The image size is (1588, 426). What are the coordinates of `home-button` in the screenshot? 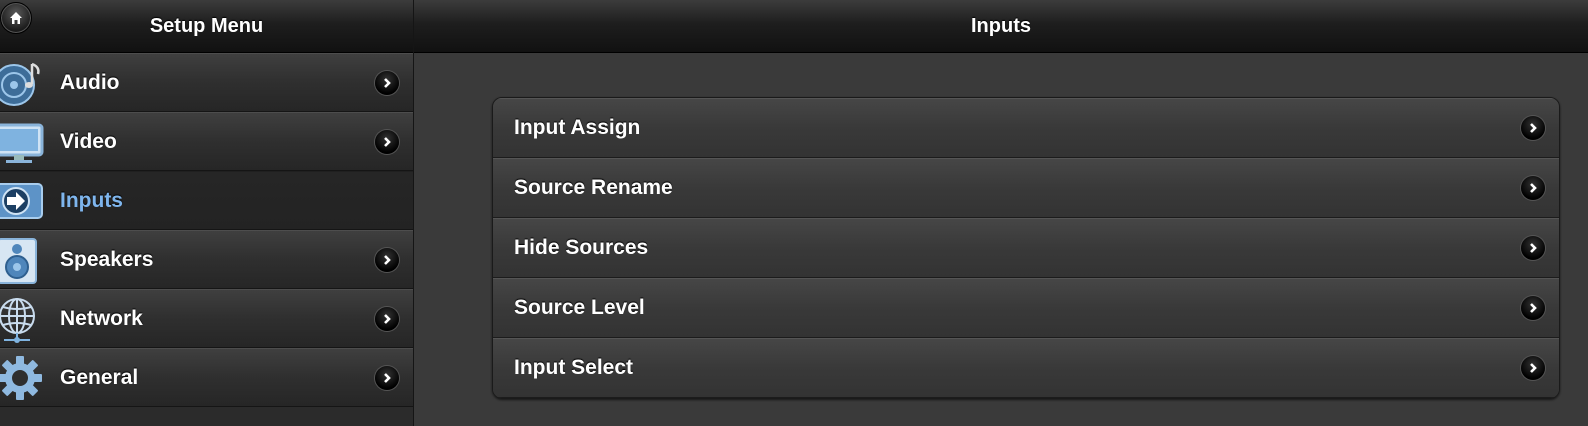 It's located at (16, 18).